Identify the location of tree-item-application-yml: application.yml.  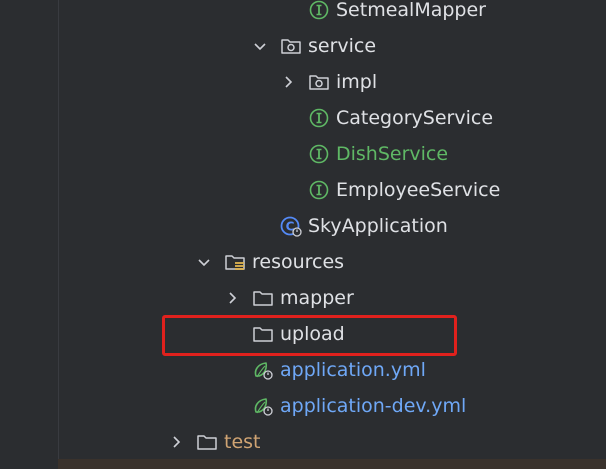
(303, 370).